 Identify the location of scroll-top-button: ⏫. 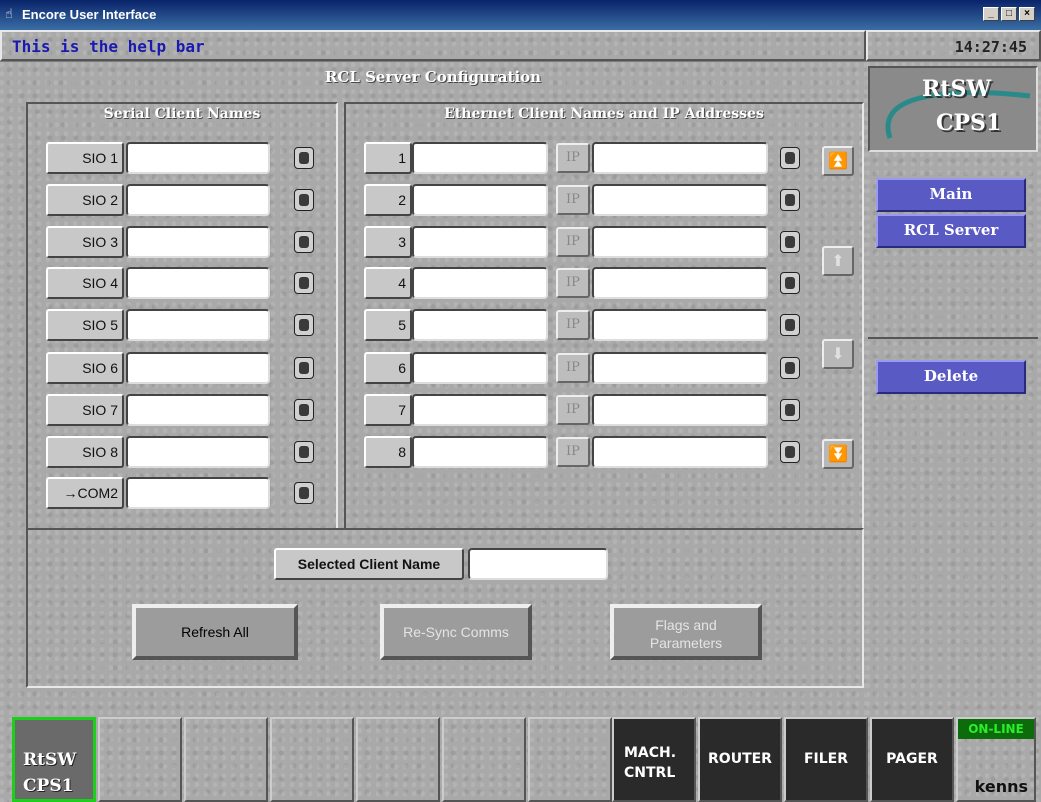
(838, 161).